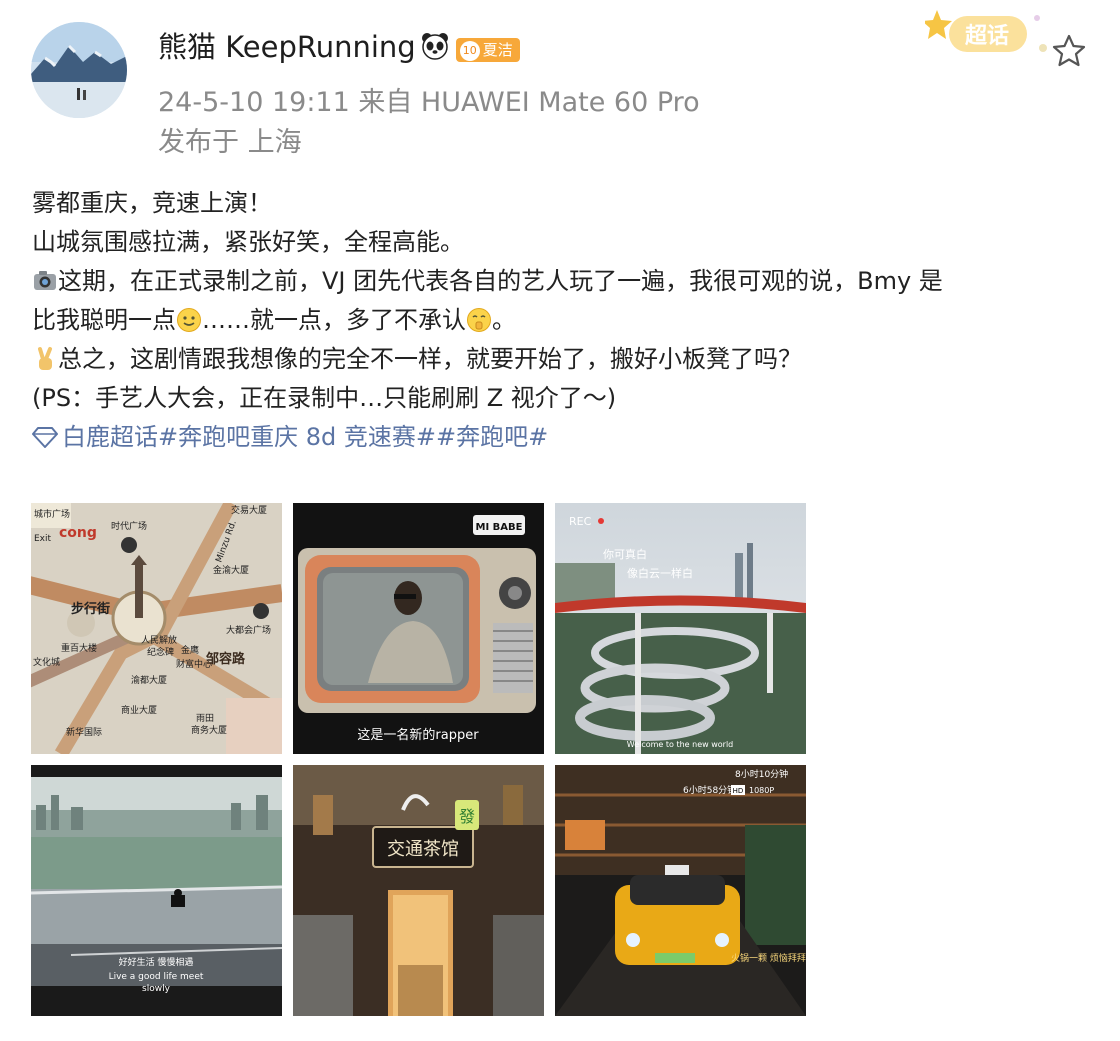  I want to click on hd-label: HD, so click(738, 791).